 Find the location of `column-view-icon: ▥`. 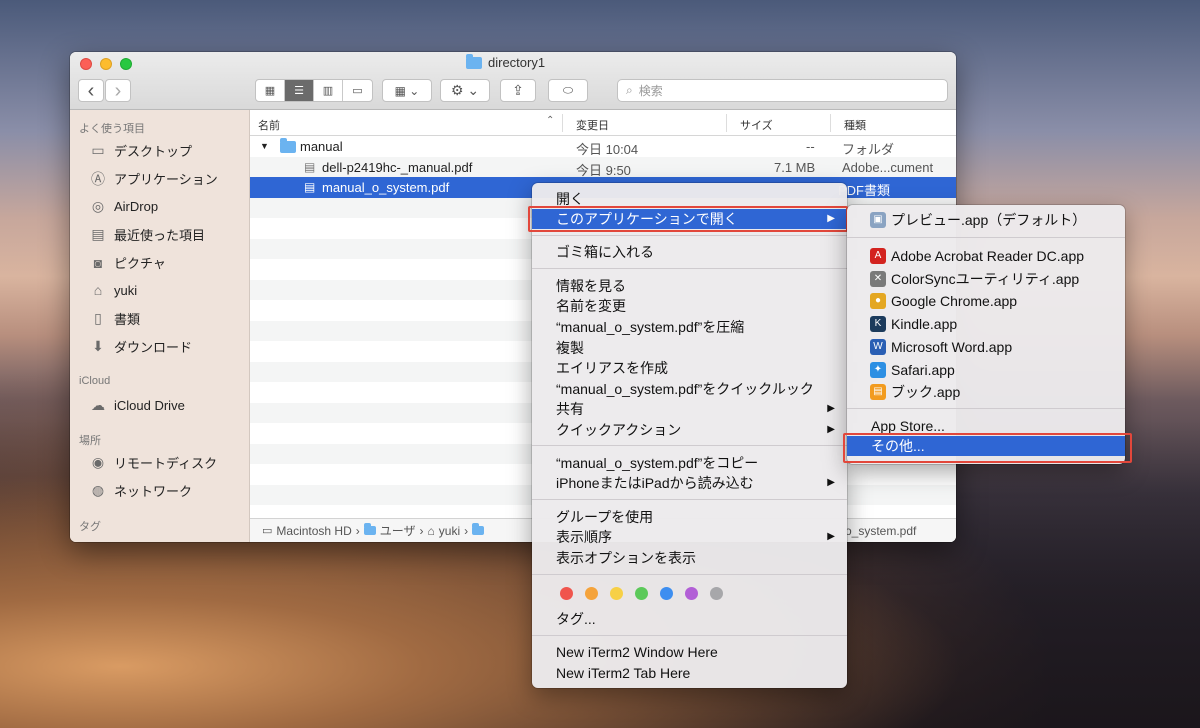

column-view-icon: ▥ is located at coordinates (328, 90).